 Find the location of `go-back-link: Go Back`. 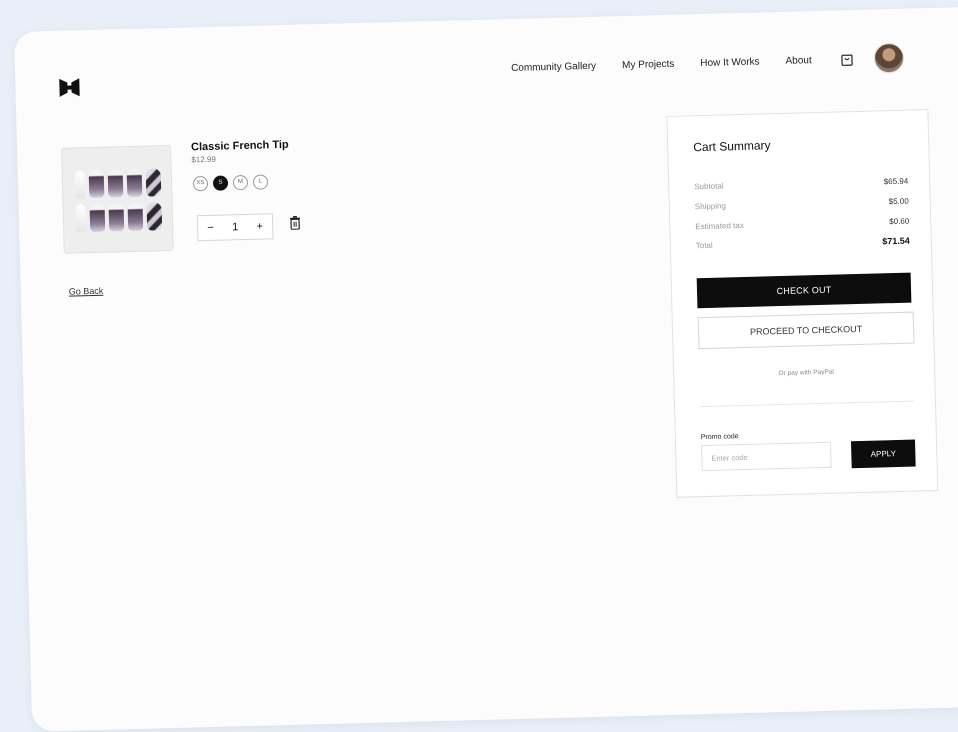

go-back-link: Go Back is located at coordinates (86, 291).